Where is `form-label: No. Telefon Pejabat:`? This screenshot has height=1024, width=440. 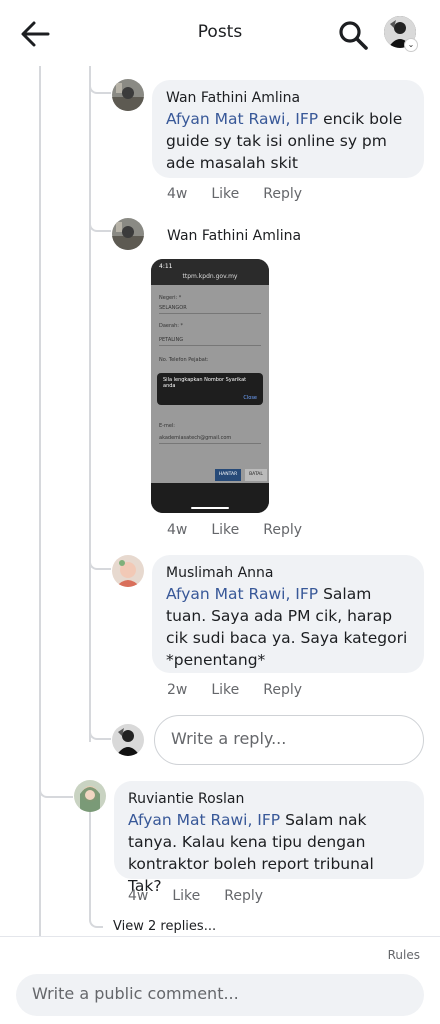 form-label: No. Telefon Pejabat: is located at coordinates (184, 360).